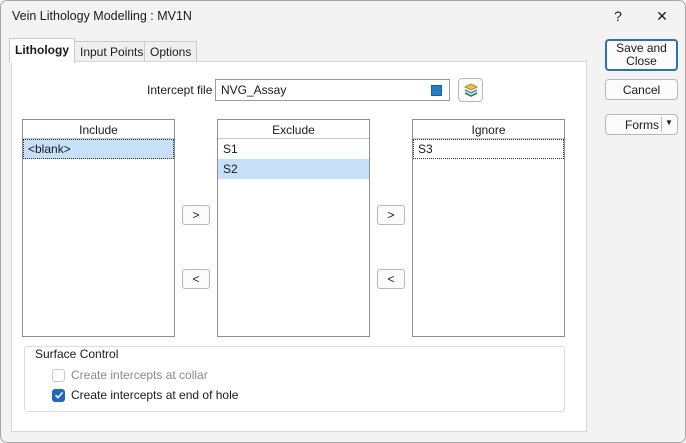  Describe the element at coordinates (155, 395) in the screenshot. I see `end-of-hole-intercepts-label: Create intercepts at end of hole` at that location.